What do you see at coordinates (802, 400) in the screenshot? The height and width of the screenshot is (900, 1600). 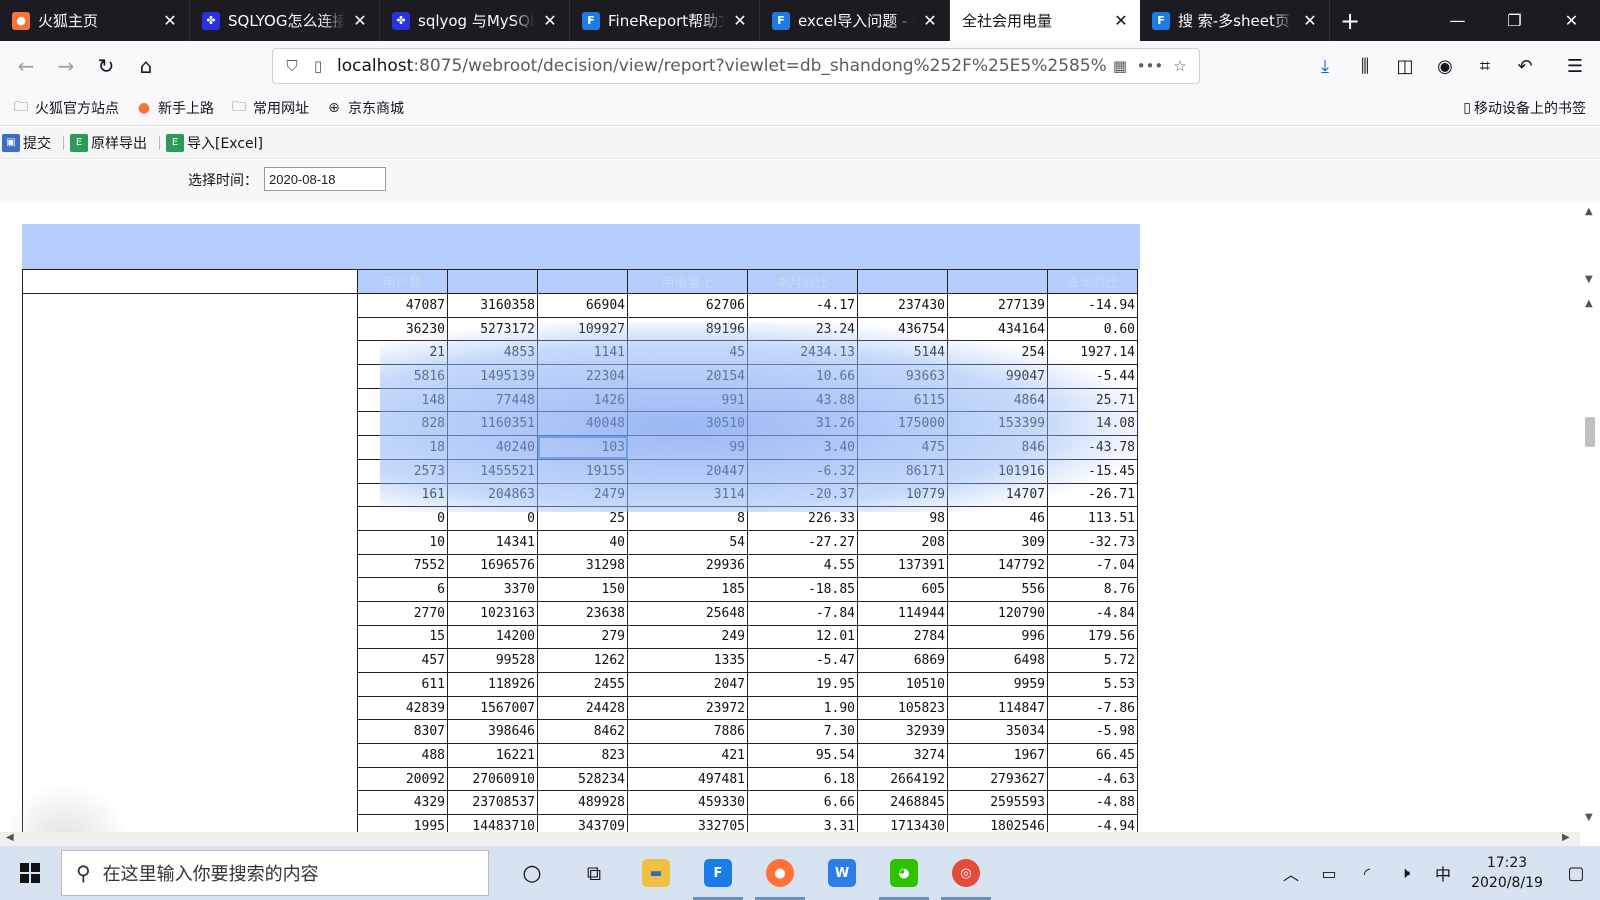 I see `table-cell: 43.88` at bounding box center [802, 400].